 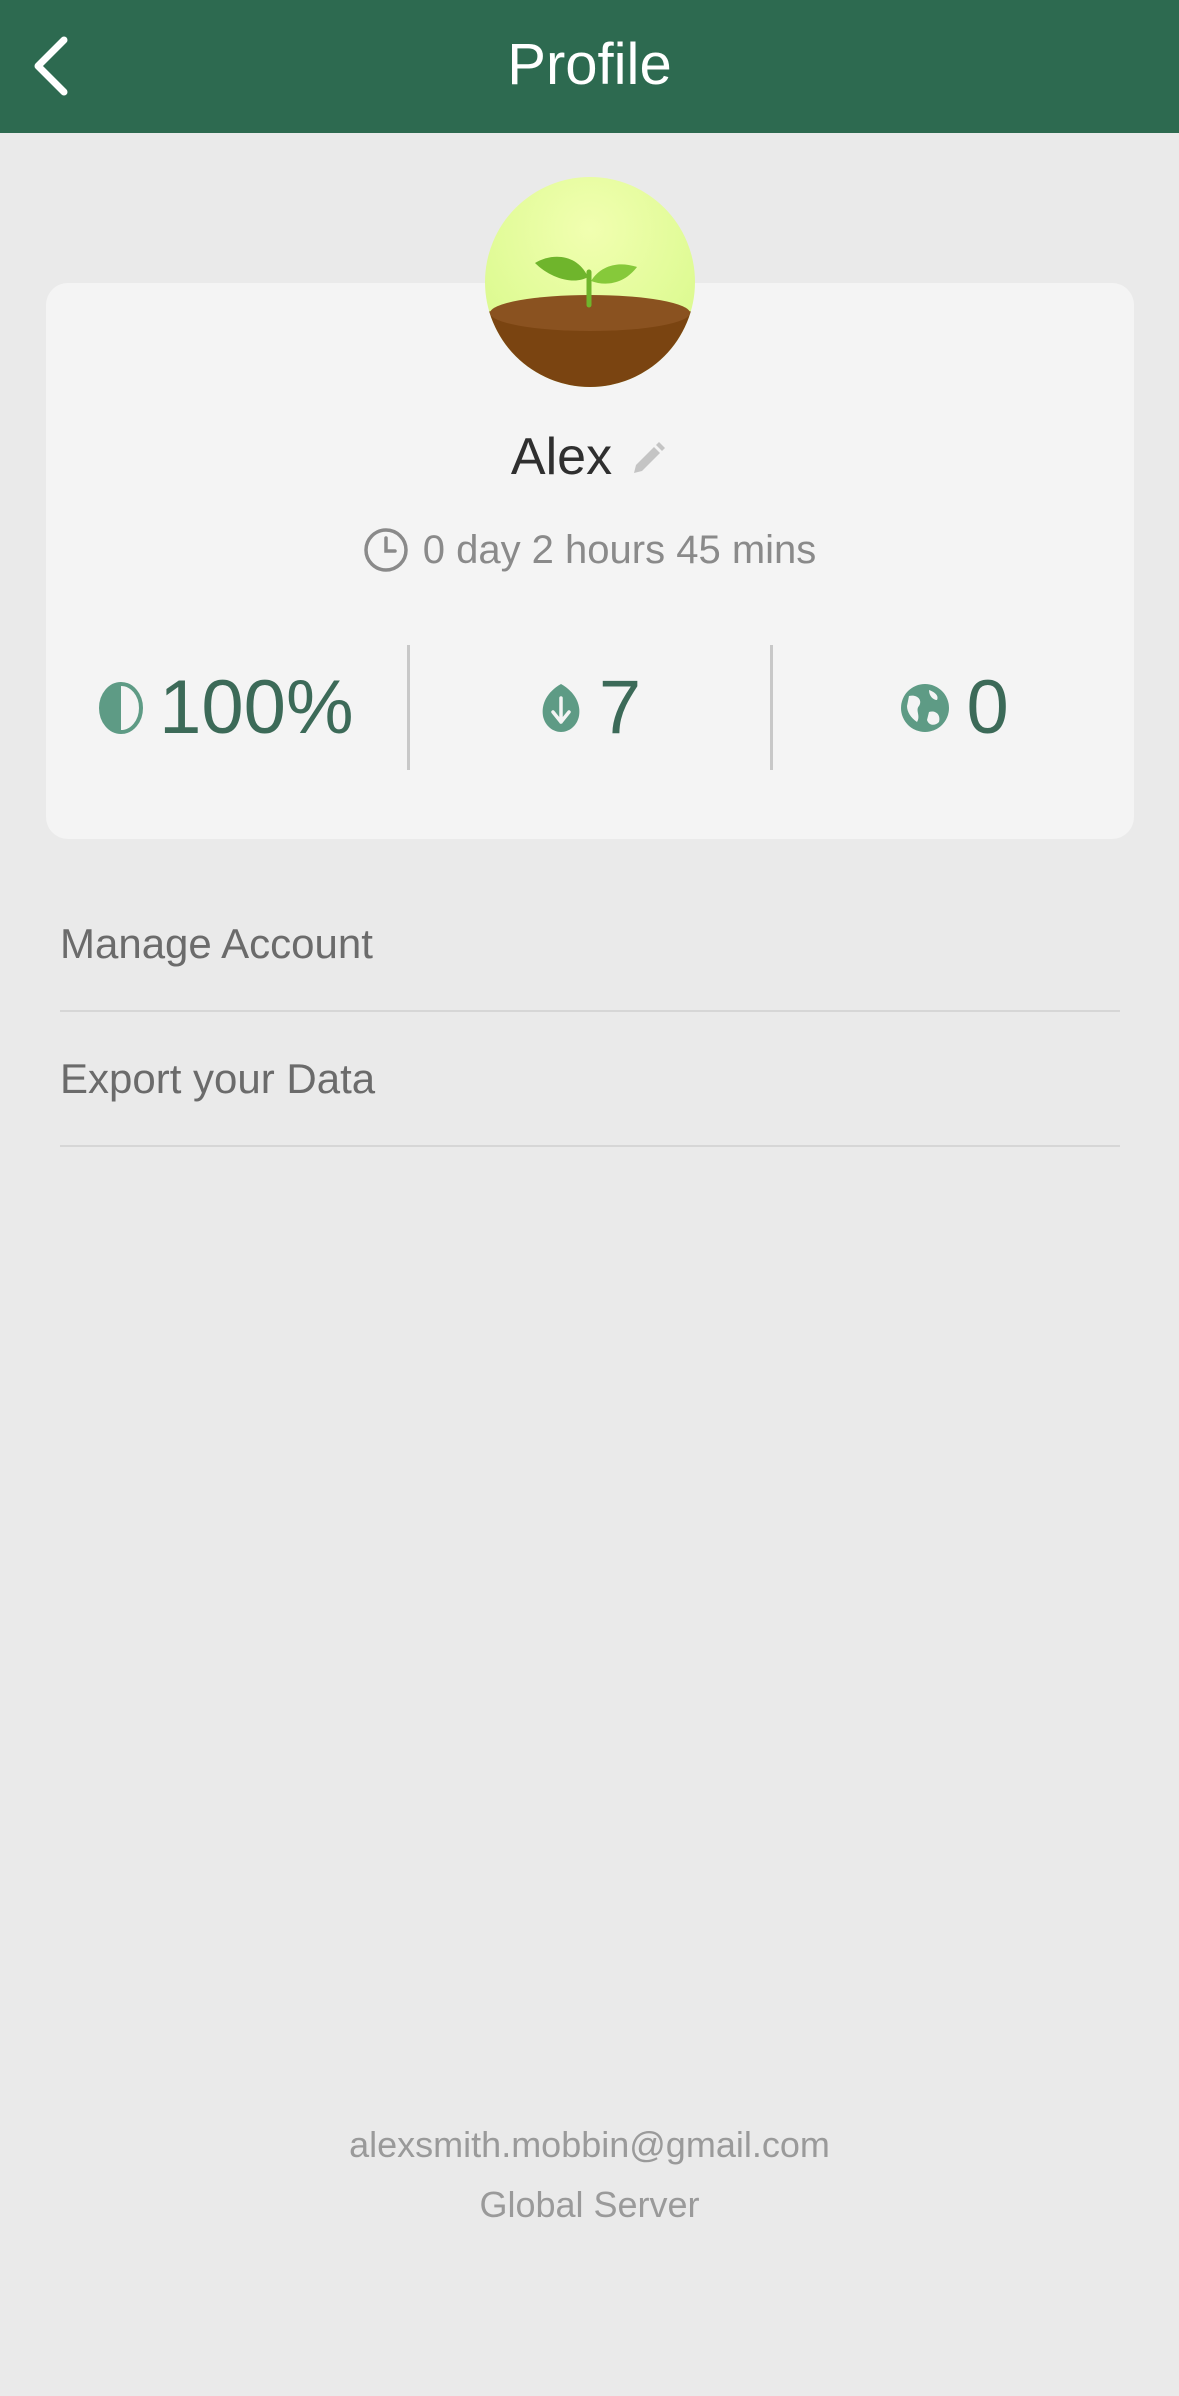 What do you see at coordinates (256, 707) in the screenshot?
I see `stat-value: 100%` at bounding box center [256, 707].